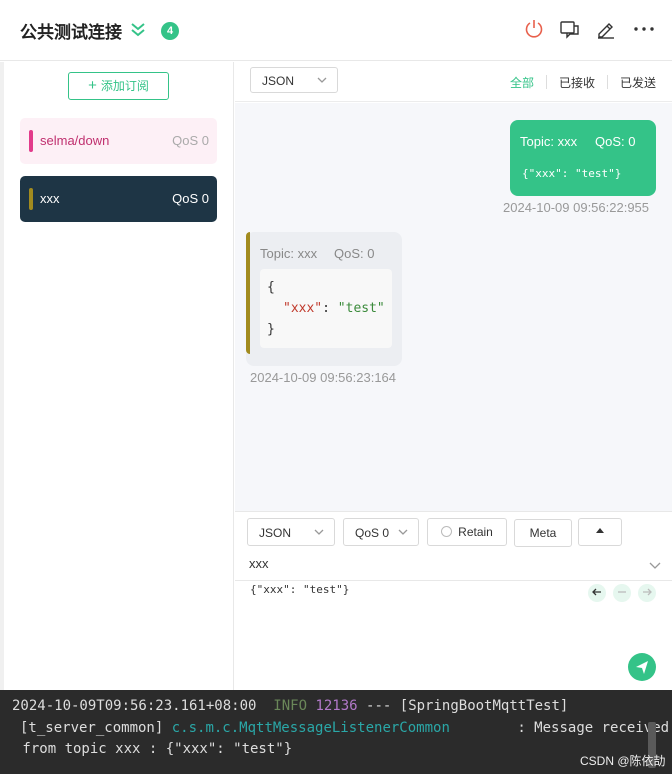 The image size is (672, 774). I want to click on composer-format-select: JSON, so click(291, 532).